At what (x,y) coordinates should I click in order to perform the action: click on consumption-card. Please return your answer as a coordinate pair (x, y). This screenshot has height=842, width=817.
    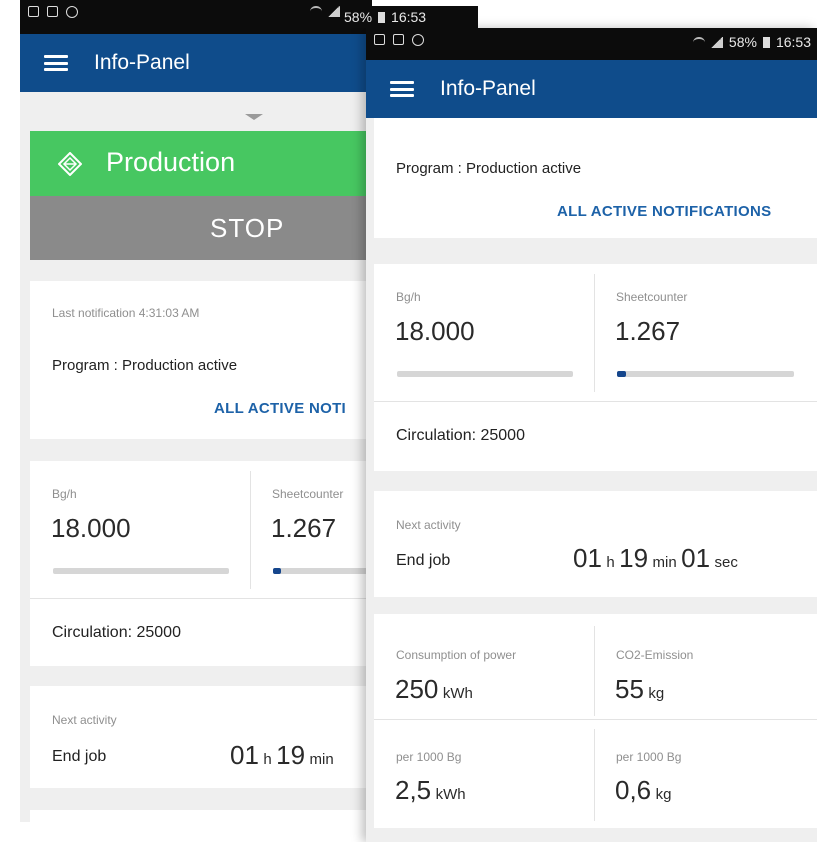
    Looking at the image, I should click on (201, 816).